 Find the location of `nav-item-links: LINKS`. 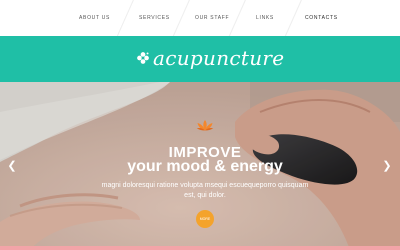

nav-item-links: LINKS is located at coordinates (265, 18).